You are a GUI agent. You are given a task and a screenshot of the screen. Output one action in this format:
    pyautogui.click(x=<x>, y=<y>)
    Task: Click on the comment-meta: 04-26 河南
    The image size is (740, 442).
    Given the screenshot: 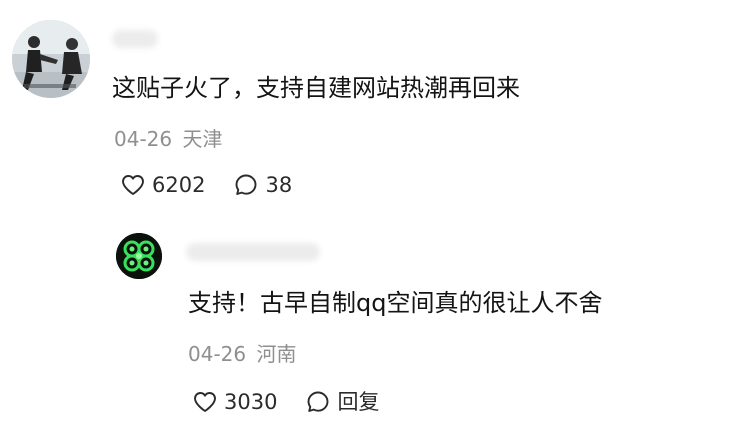 What is the action you would take?
    pyautogui.click(x=242, y=354)
    